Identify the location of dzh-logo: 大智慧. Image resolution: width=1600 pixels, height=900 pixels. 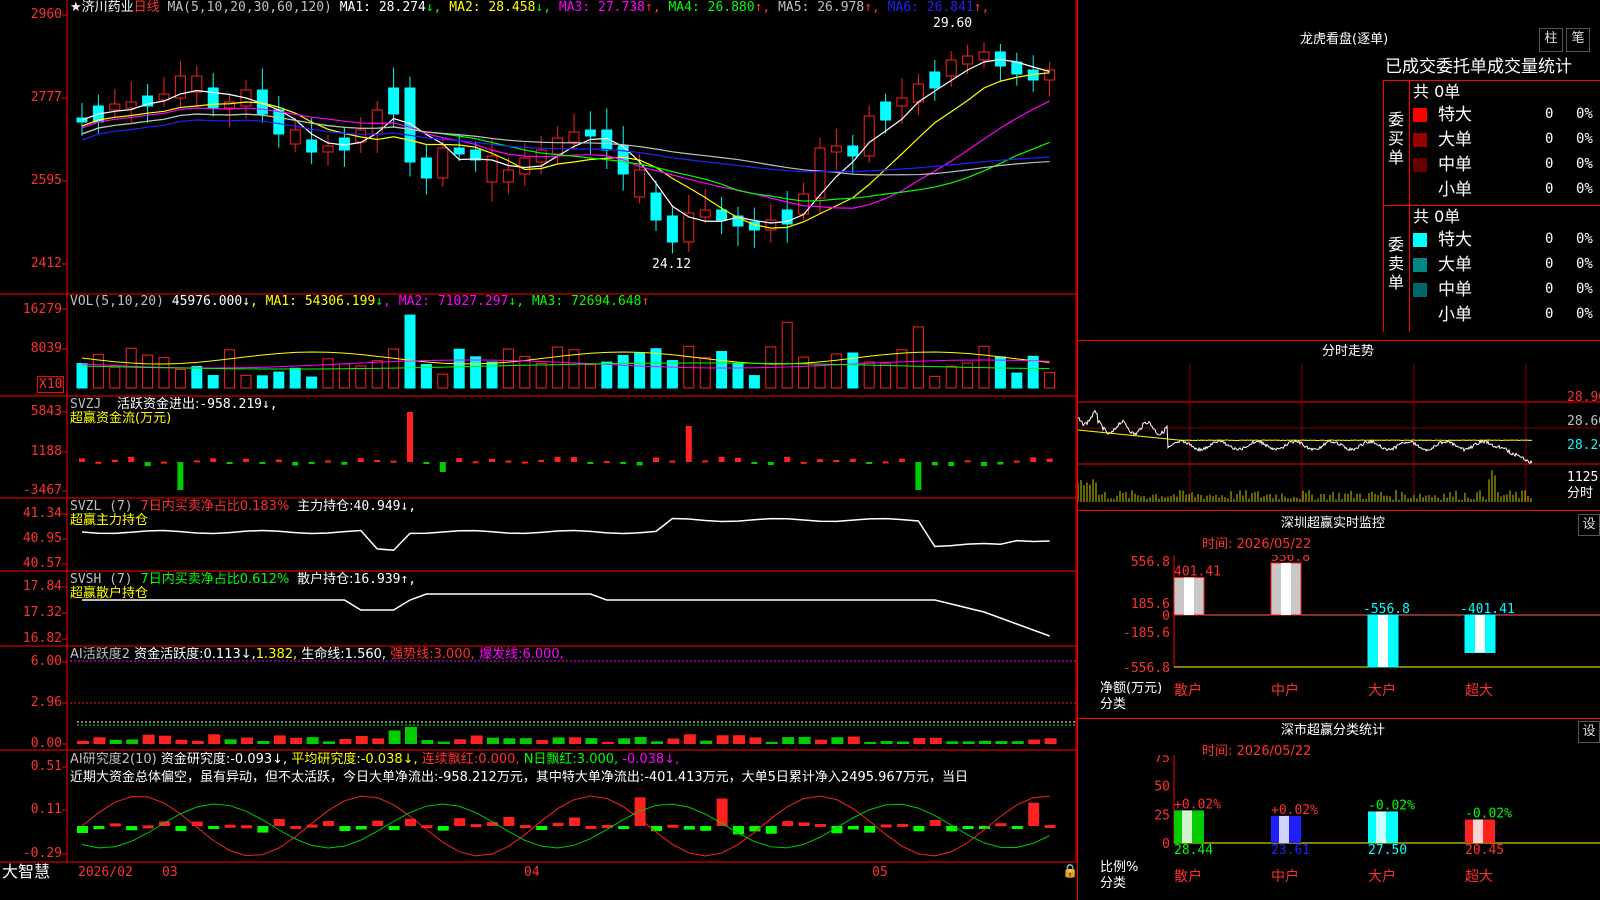
(26, 872).